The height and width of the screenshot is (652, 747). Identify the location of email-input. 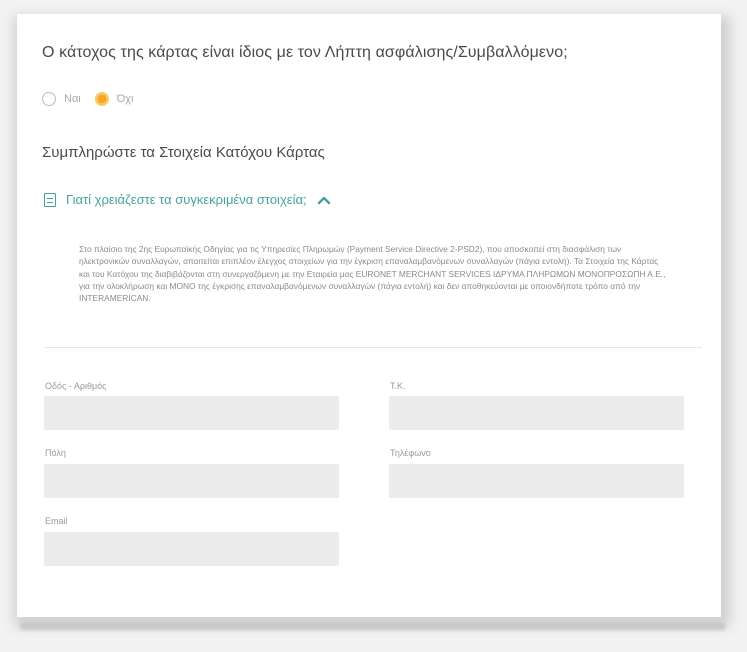
(191, 549).